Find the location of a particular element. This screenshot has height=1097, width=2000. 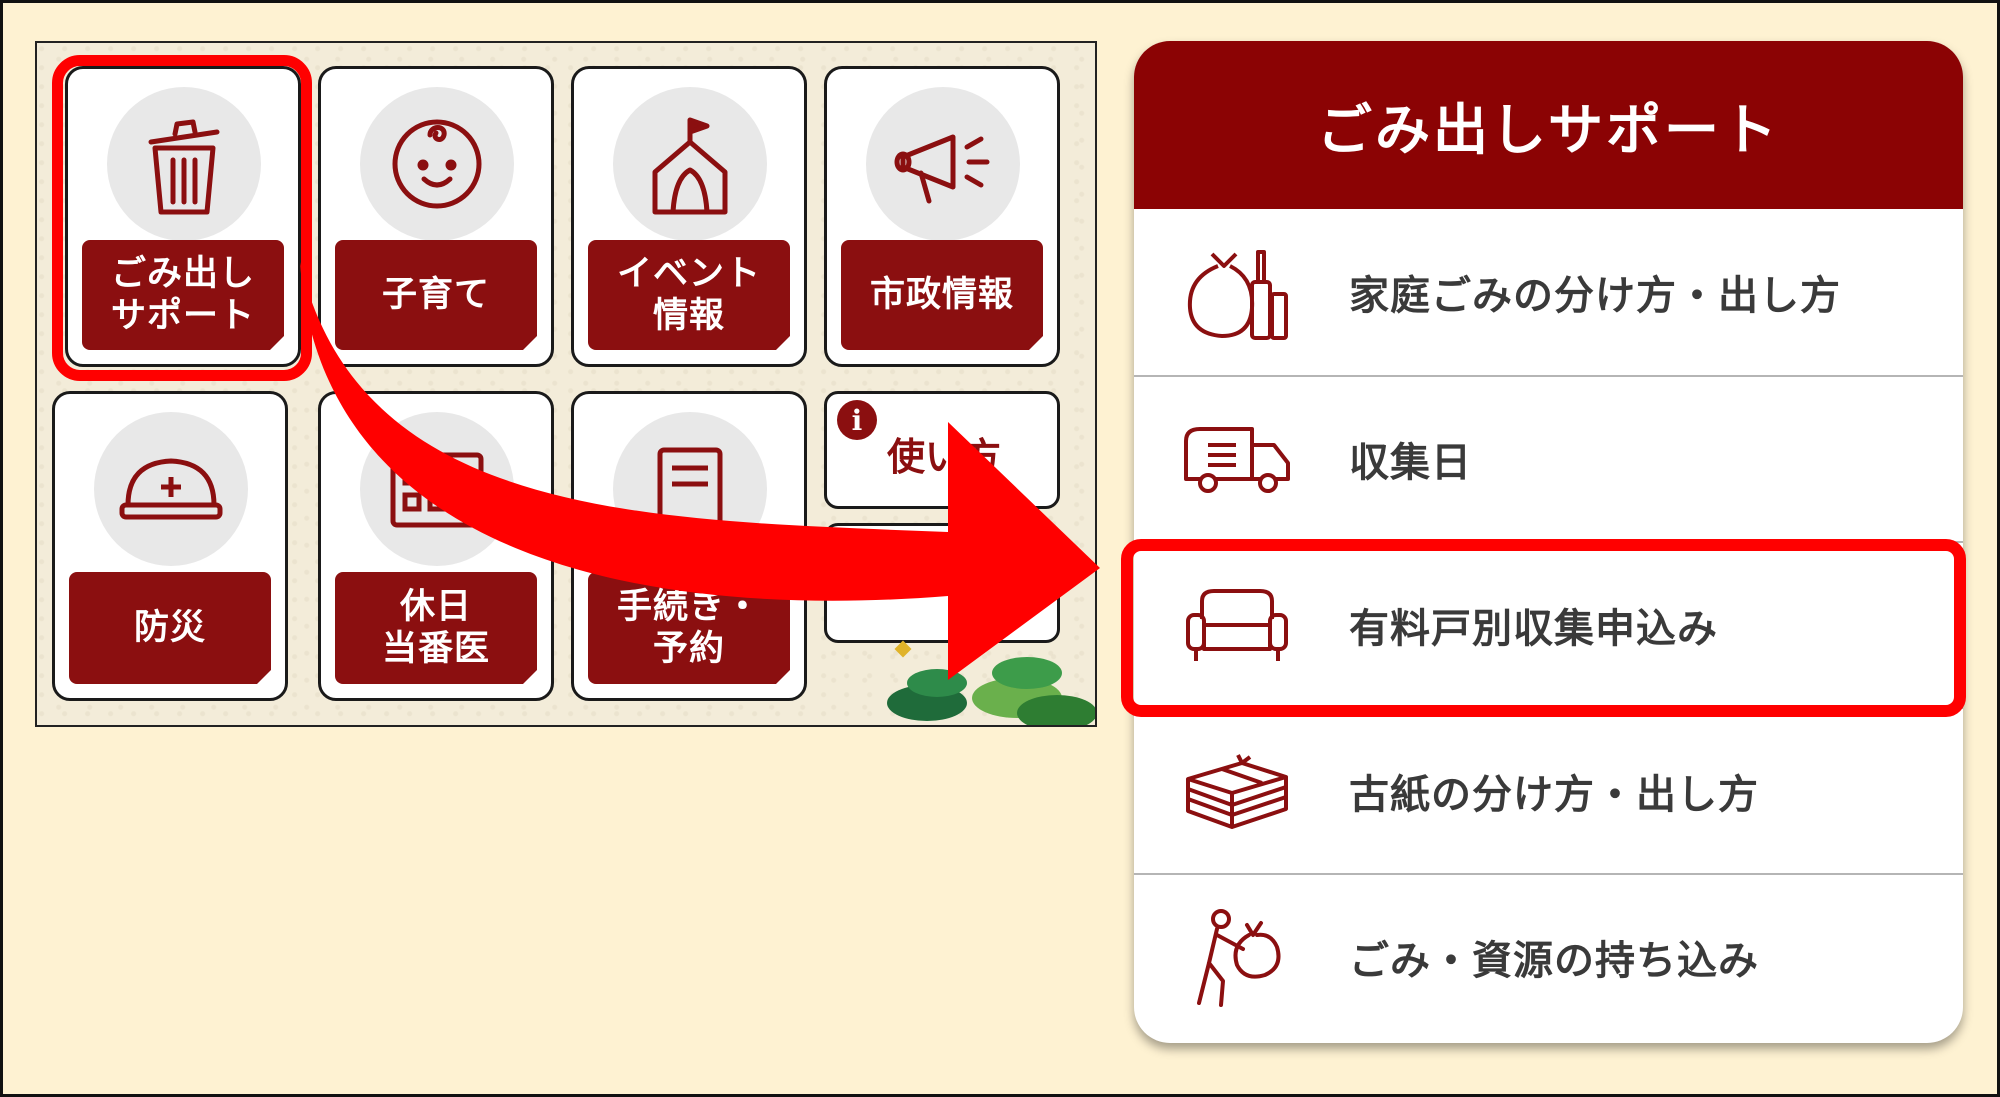

info-icon: i is located at coordinates (857, 420).